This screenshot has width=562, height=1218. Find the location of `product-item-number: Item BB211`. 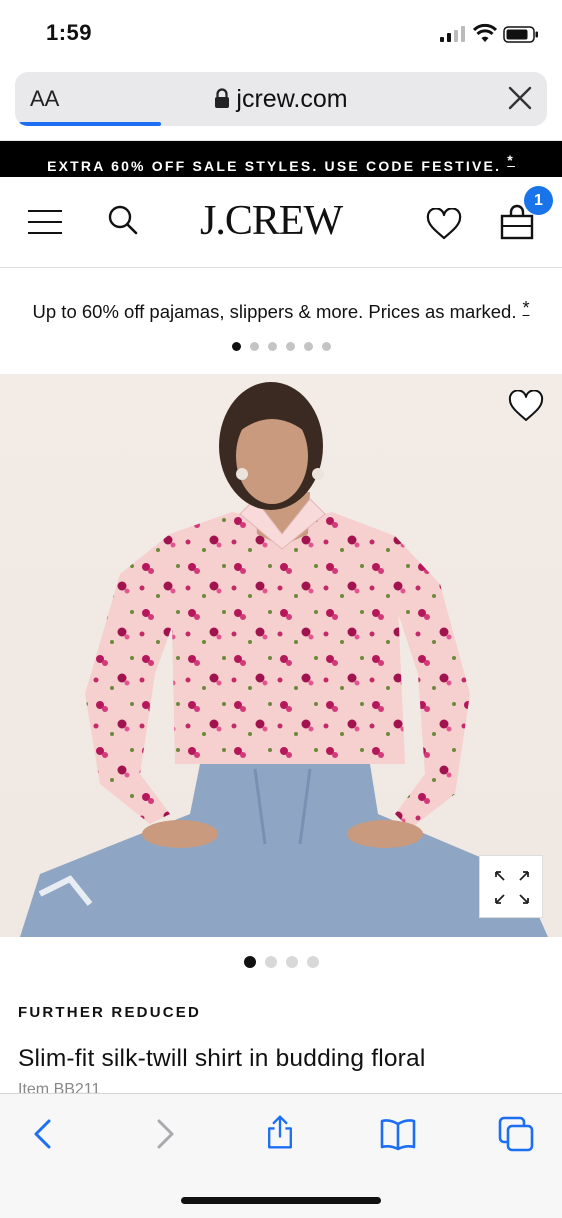

product-item-number: Item BB211 is located at coordinates (59, 1087).